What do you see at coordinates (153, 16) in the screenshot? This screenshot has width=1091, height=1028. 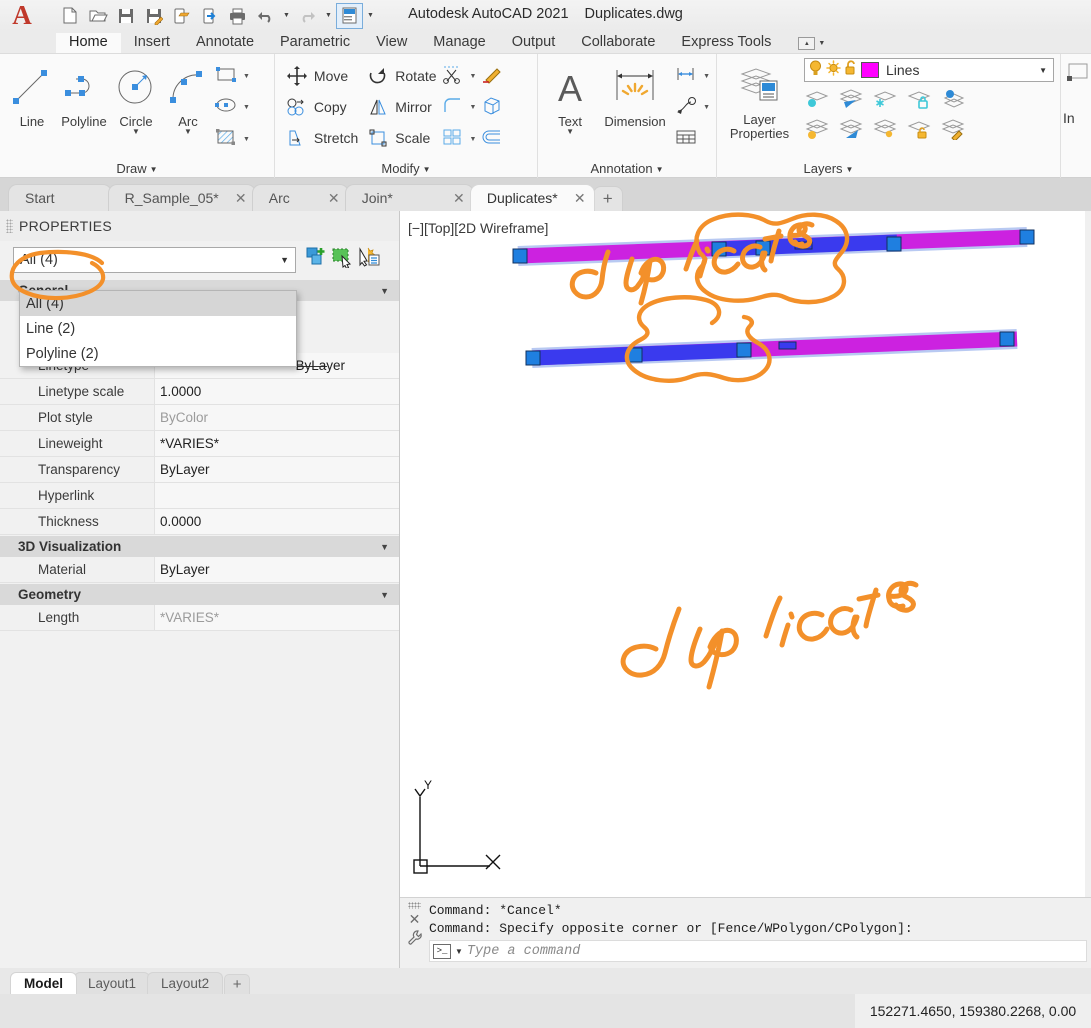 I see `save-as-icon` at bounding box center [153, 16].